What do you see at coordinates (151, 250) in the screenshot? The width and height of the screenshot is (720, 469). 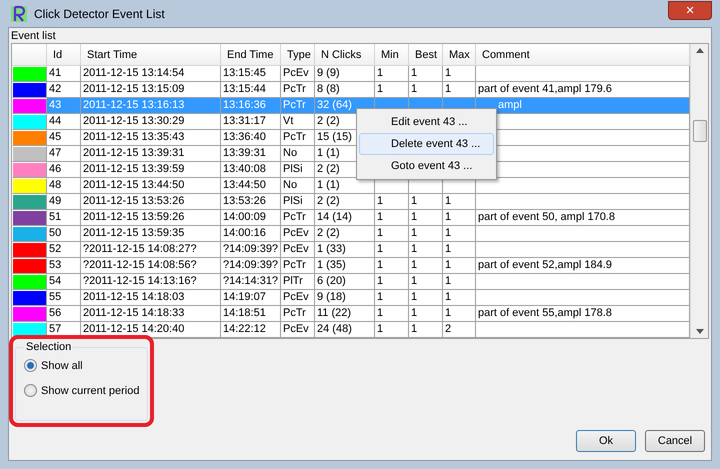 I see `table-cell: ?2011-12-15 14:08:27?` at bounding box center [151, 250].